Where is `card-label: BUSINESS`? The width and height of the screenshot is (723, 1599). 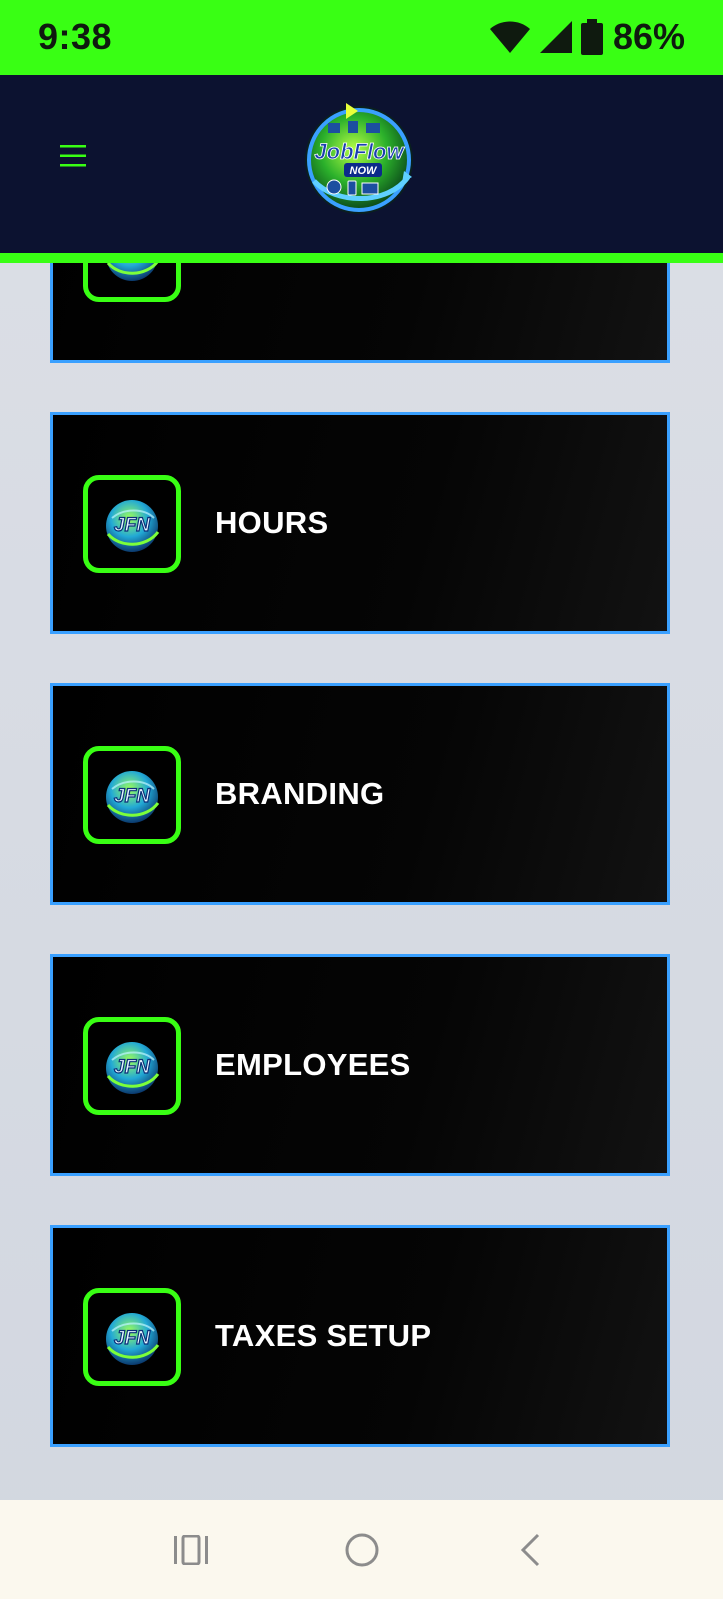 card-label: BUSINESS is located at coordinates (295, 306).